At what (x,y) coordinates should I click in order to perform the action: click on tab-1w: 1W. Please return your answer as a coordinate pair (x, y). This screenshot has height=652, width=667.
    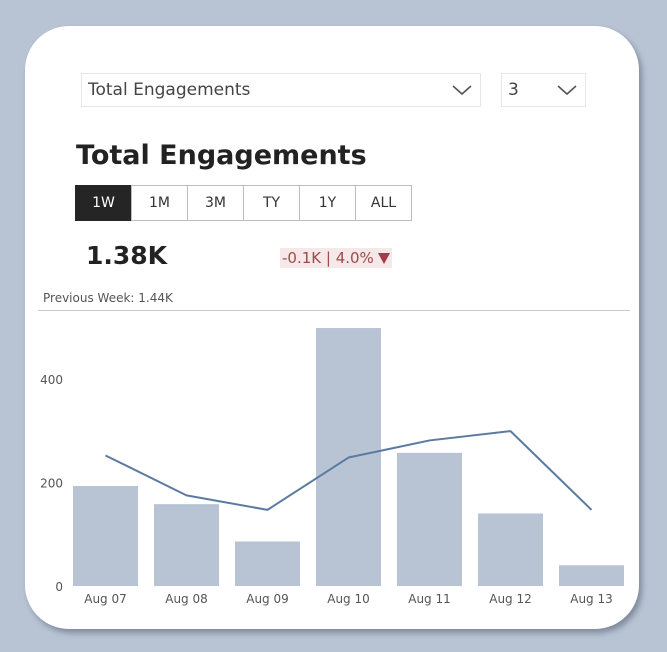
    Looking at the image, I should click on (103, 203).